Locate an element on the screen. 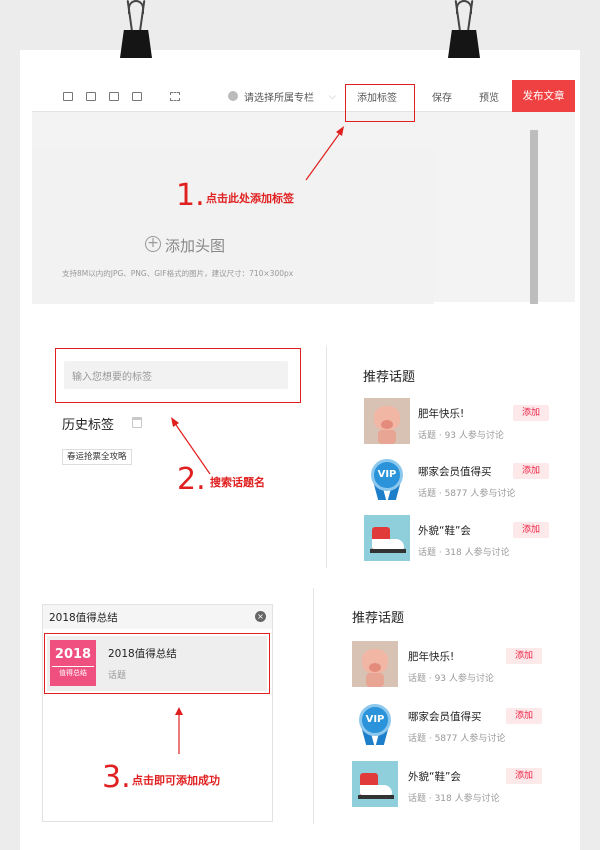  step-text-3: 点击即可添加成功 is located at coordinates (176, 780).